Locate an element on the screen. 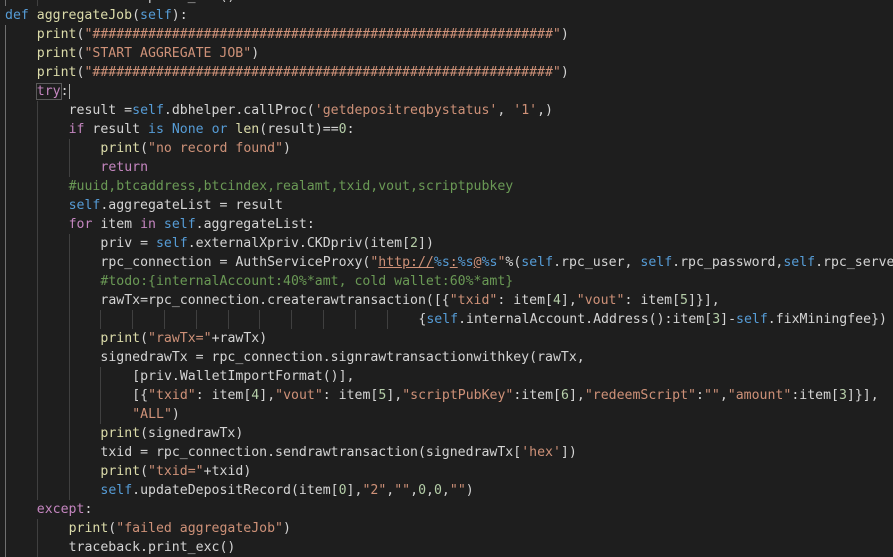 This screenshot has width=893, height=557. code-token: http:// is located at coordinates (406, 262).